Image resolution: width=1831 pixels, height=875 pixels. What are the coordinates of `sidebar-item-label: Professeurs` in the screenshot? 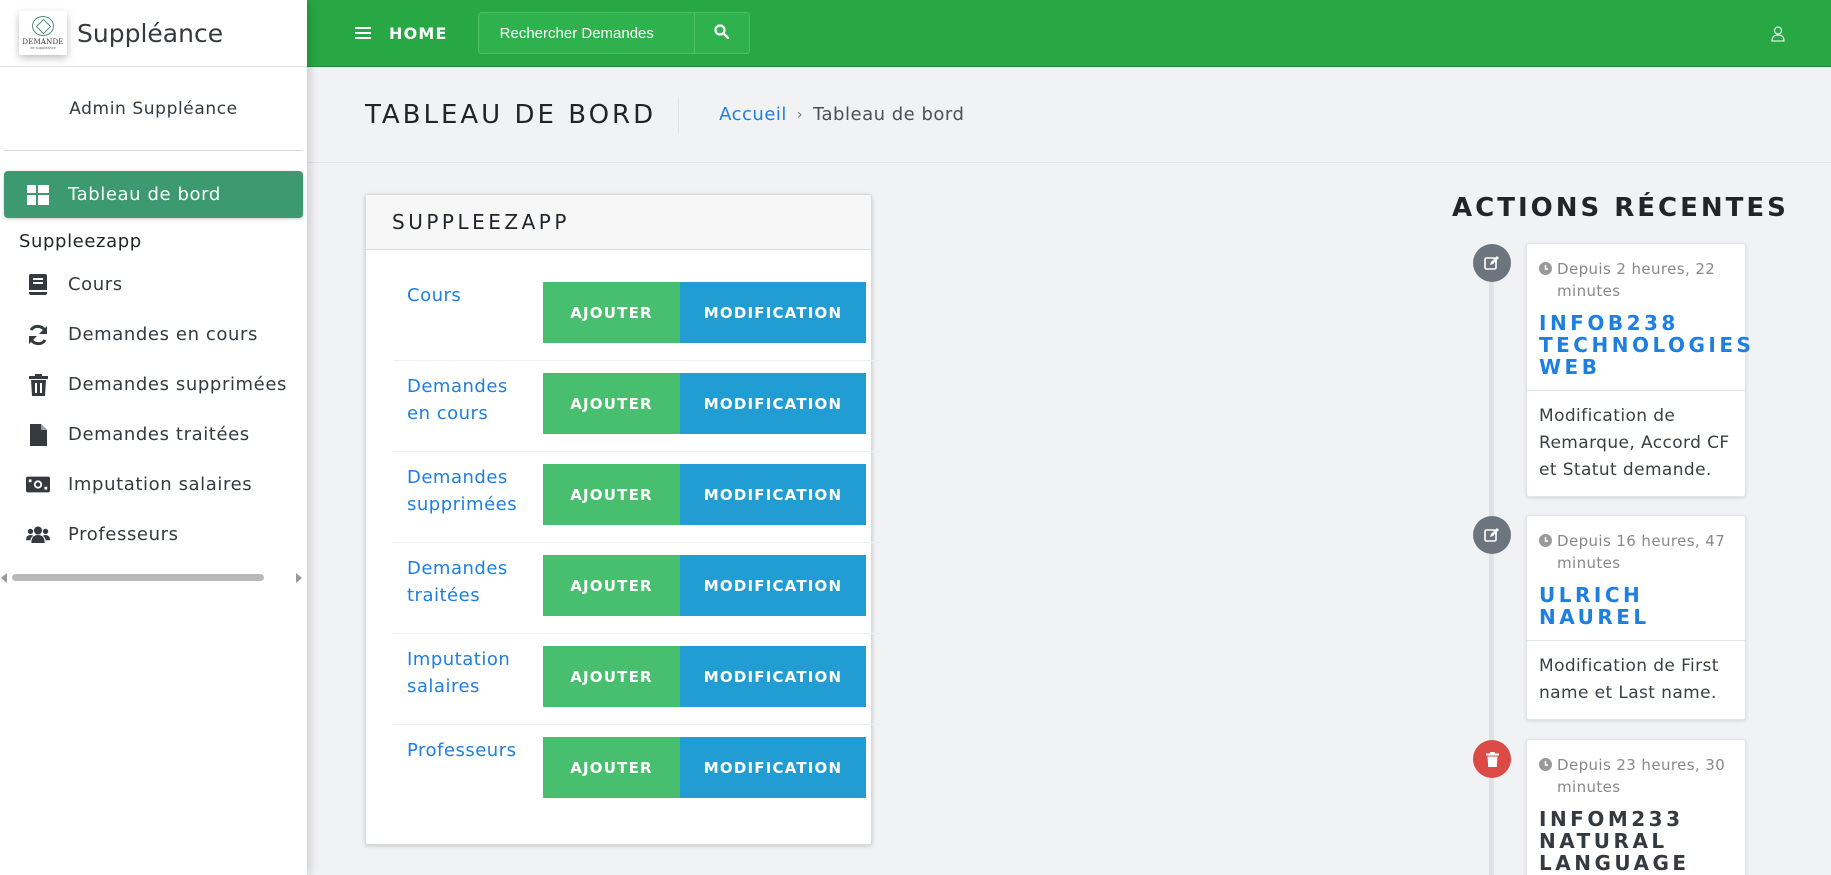 It's located at (123, 534).